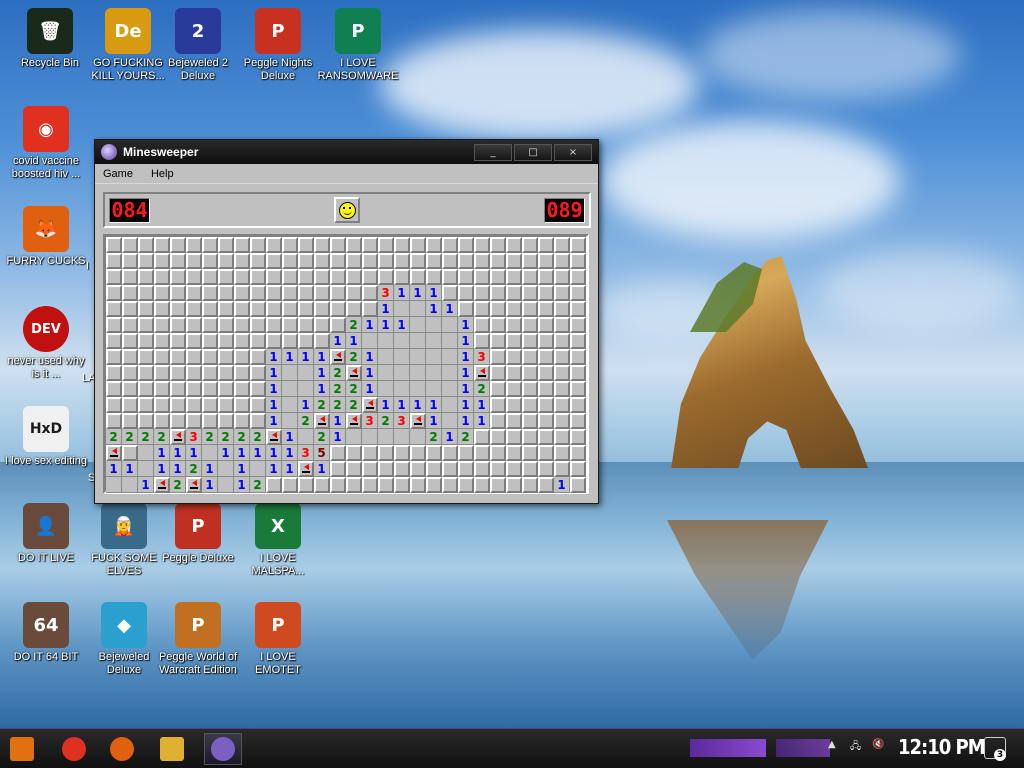 The image size is (1024, 768). Describe the element at coordinates (50, 39) in the screenshot. I see `desktop-icon-recycle-bin: 🗑 Recycle Bin` at that location.